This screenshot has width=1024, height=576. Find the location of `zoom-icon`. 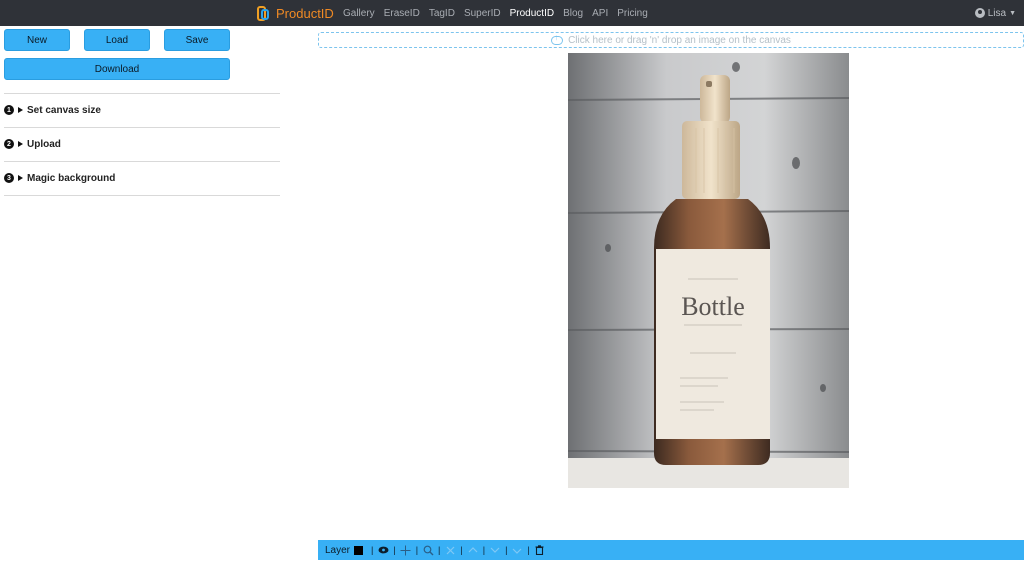

zoom-icon is located at coordinates (428, 550).